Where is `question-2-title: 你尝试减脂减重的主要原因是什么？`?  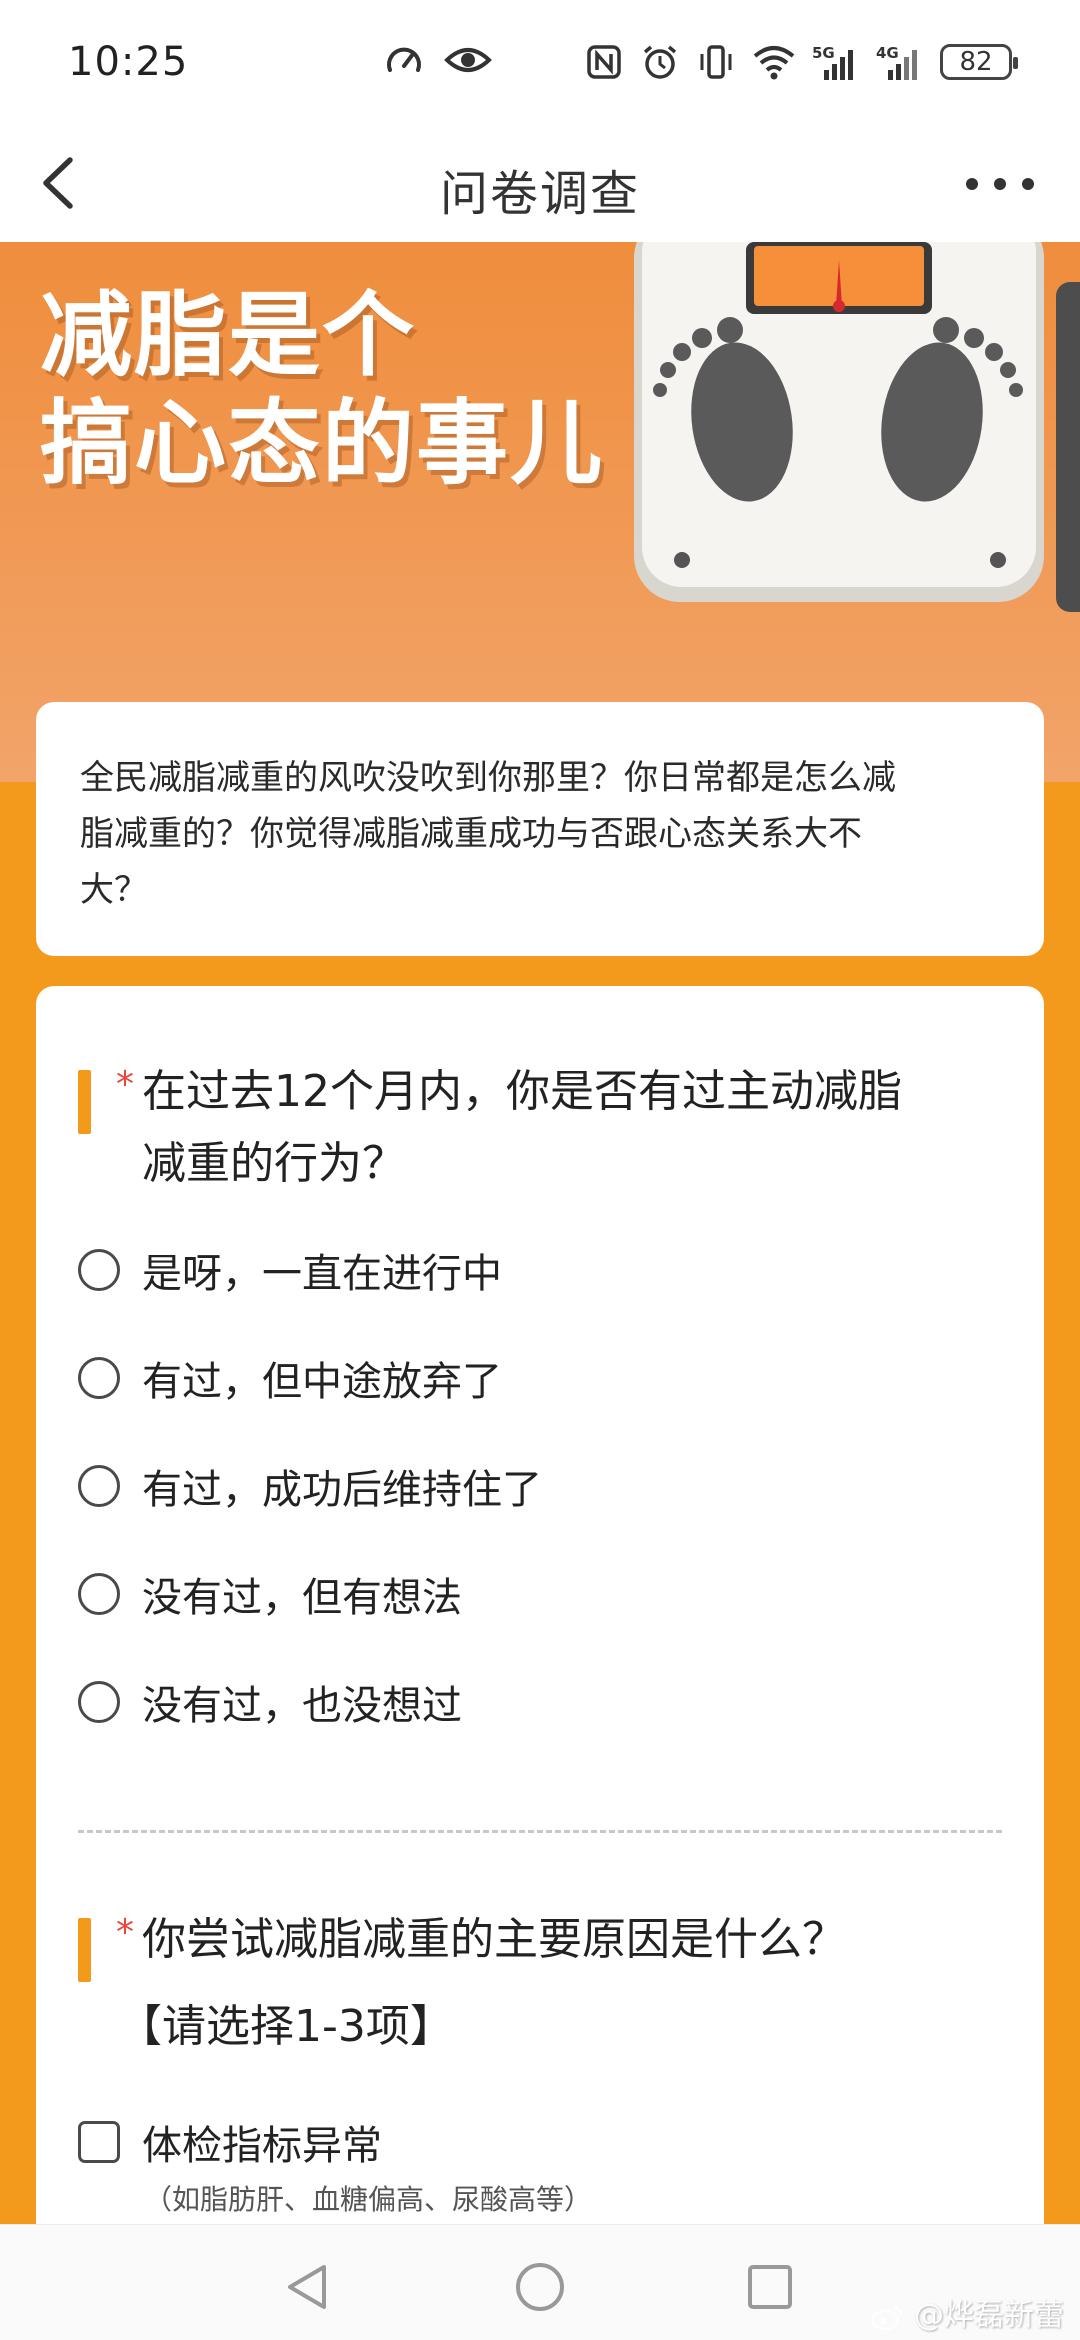
question-2-title: 你尝试减脂减重的主要原因是什么？ is located at coordinates (494, 1939).